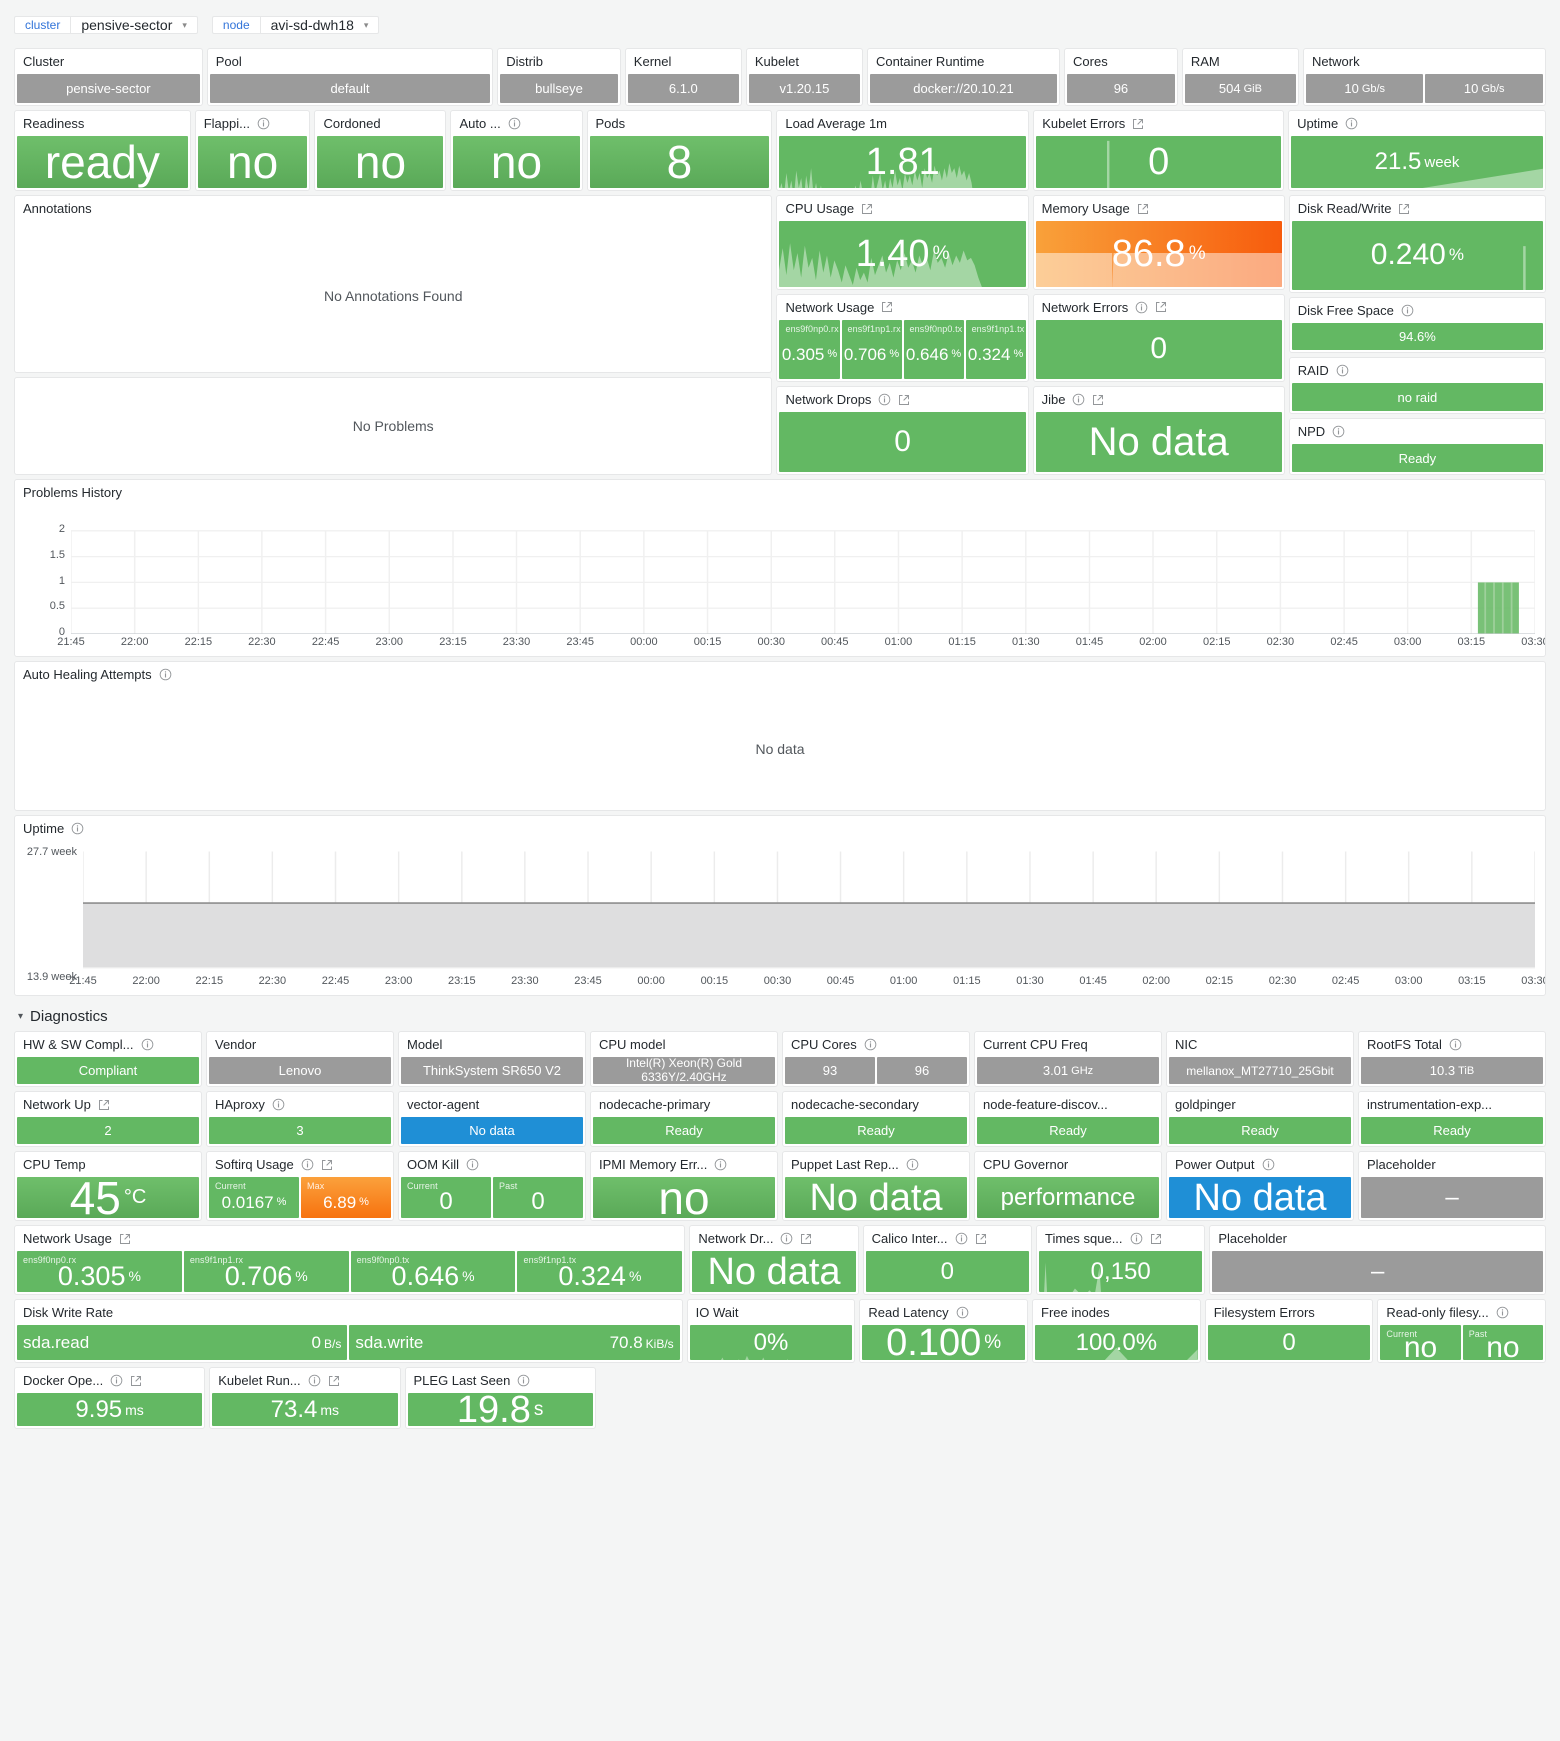  Describe the element at coordinates (1158, 242) in the screenshot. I see `panel-memory-usage: Memory Usage 86.8%` at that location.